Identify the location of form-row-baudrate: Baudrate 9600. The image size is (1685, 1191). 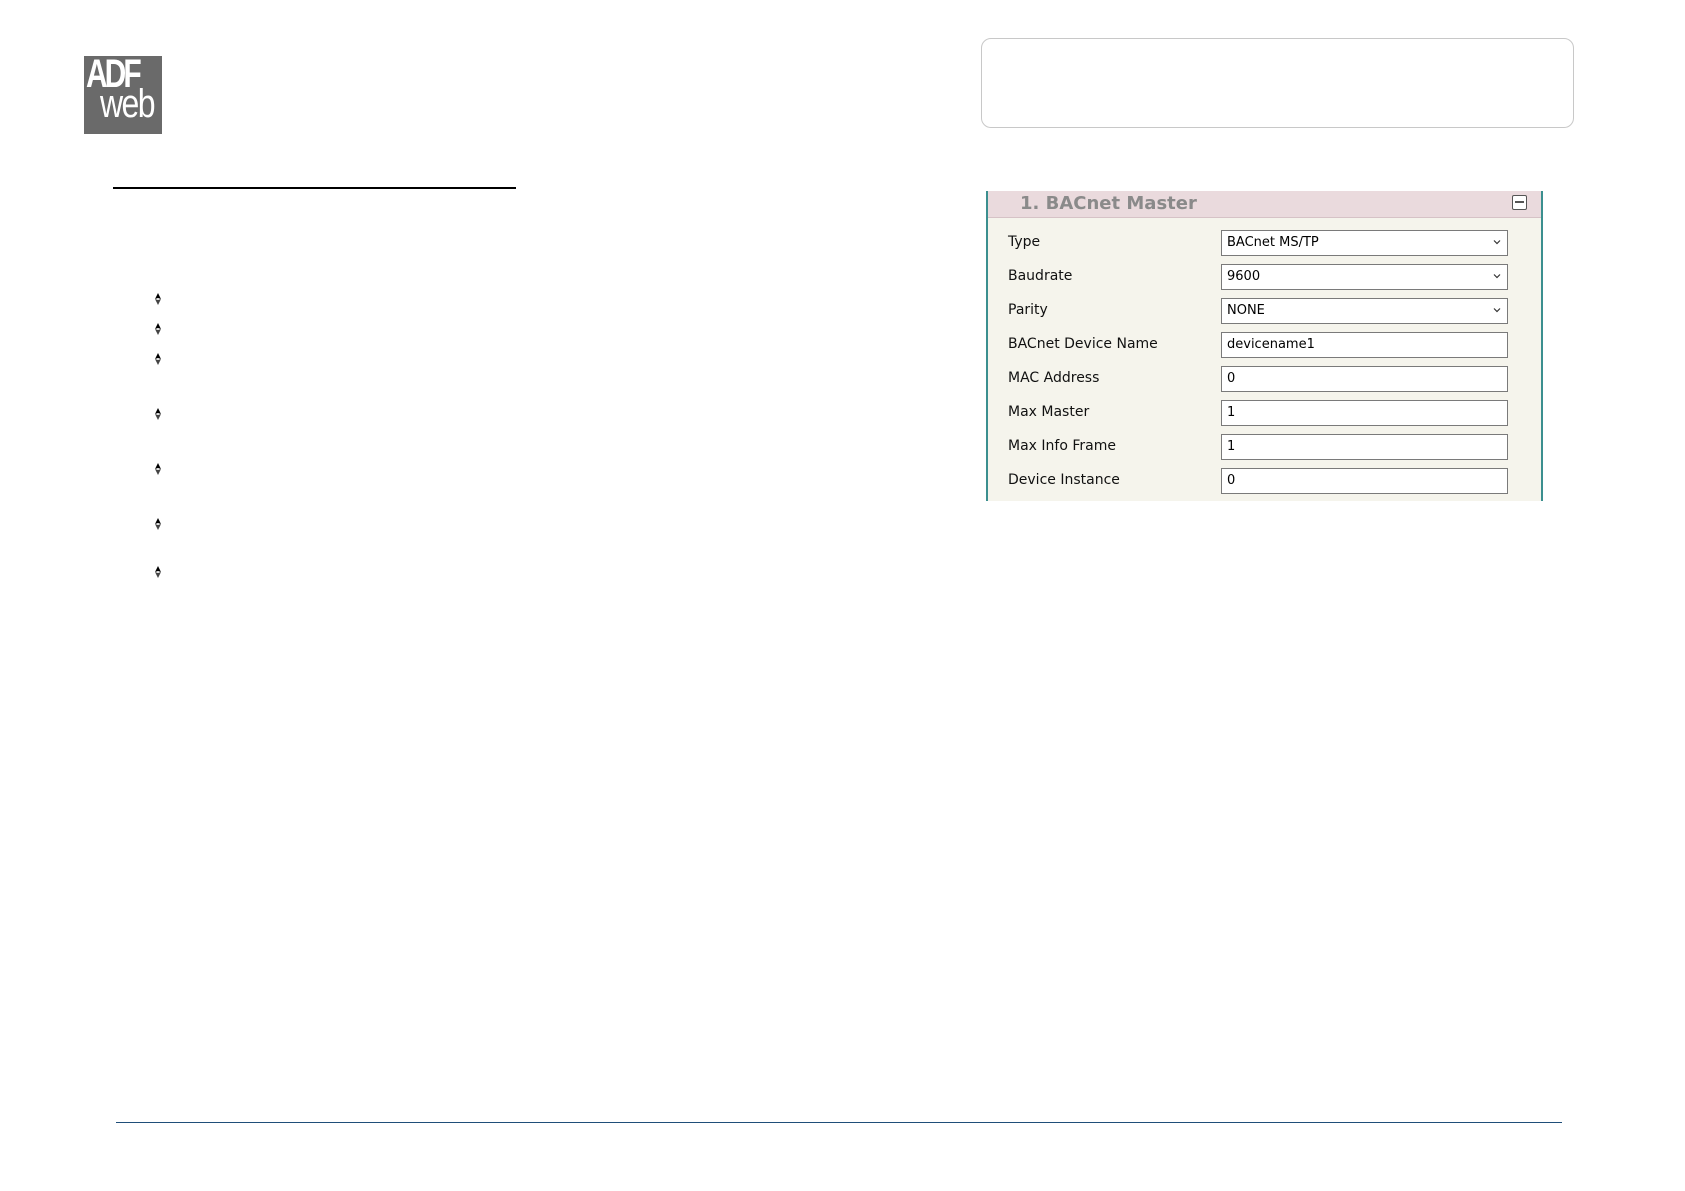
(1264, 278).